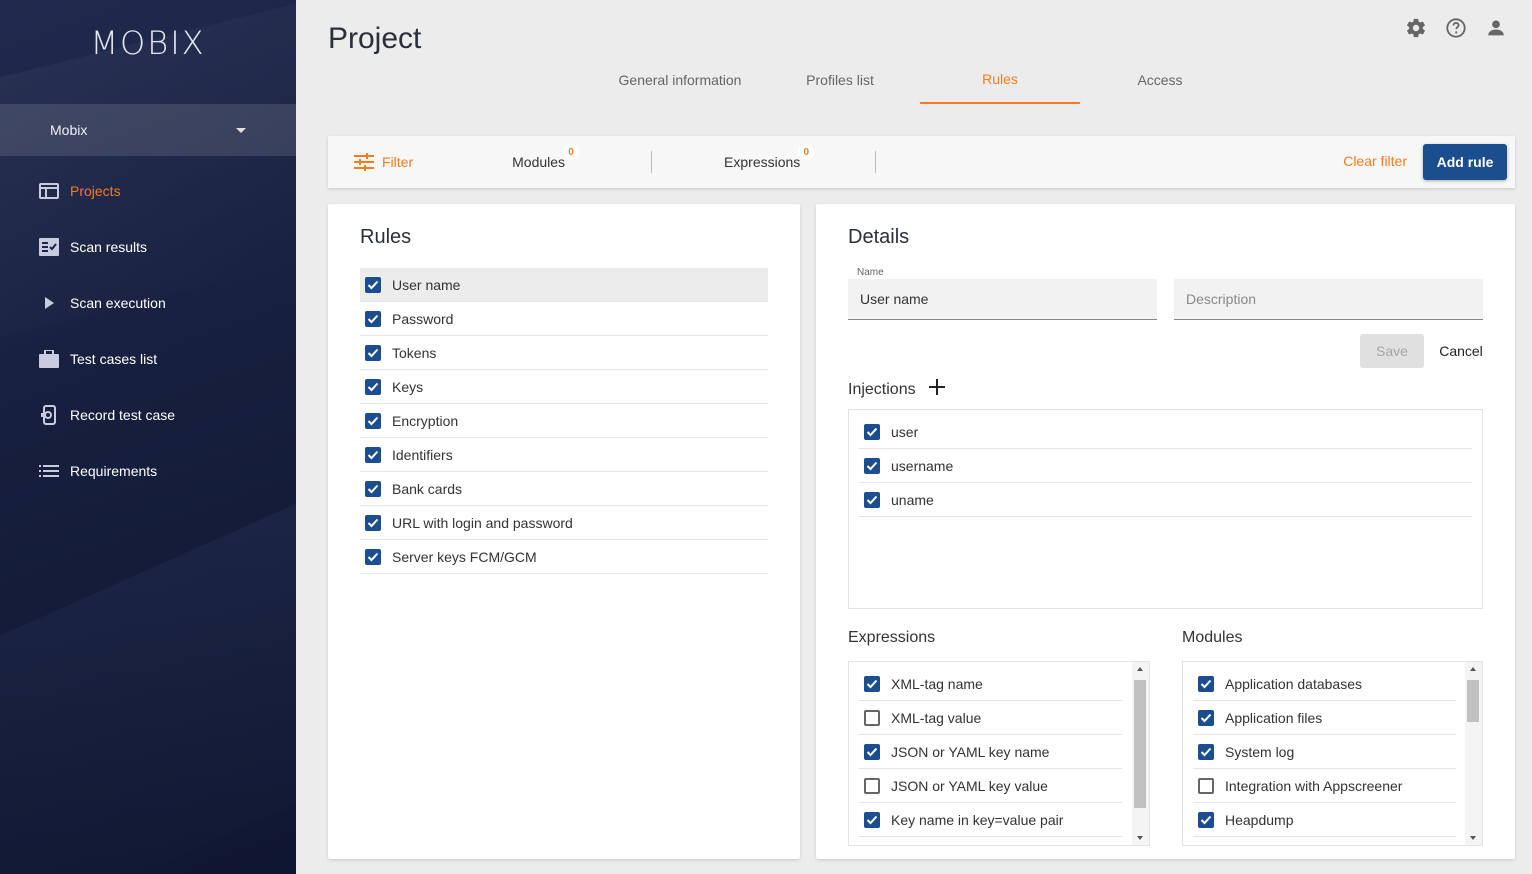  What do you see at coordinates (1324, 820) in the screenshot?
I see `list-item: Heapdump` at bounding box center [1324, 820].